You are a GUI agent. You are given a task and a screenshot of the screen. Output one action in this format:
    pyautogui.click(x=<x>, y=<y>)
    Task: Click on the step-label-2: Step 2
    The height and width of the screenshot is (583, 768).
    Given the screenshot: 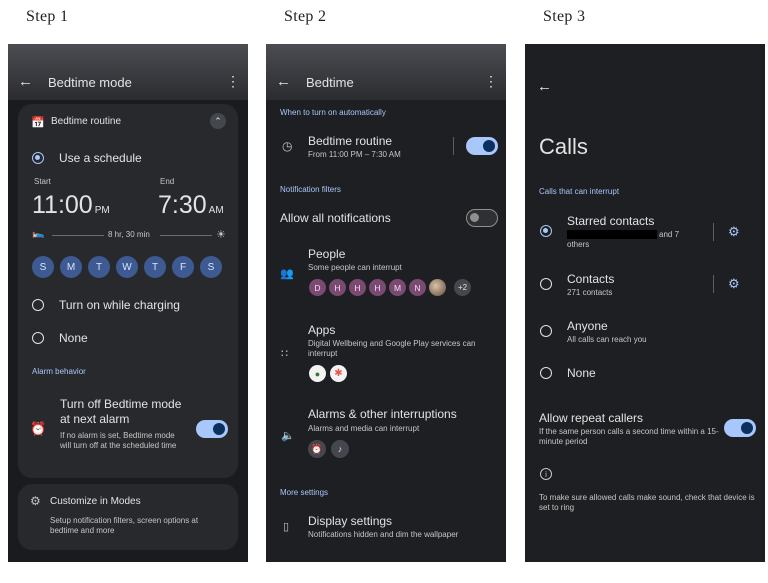 What is the action you would take?
    pyautogui.click(x=305, y=16)
    